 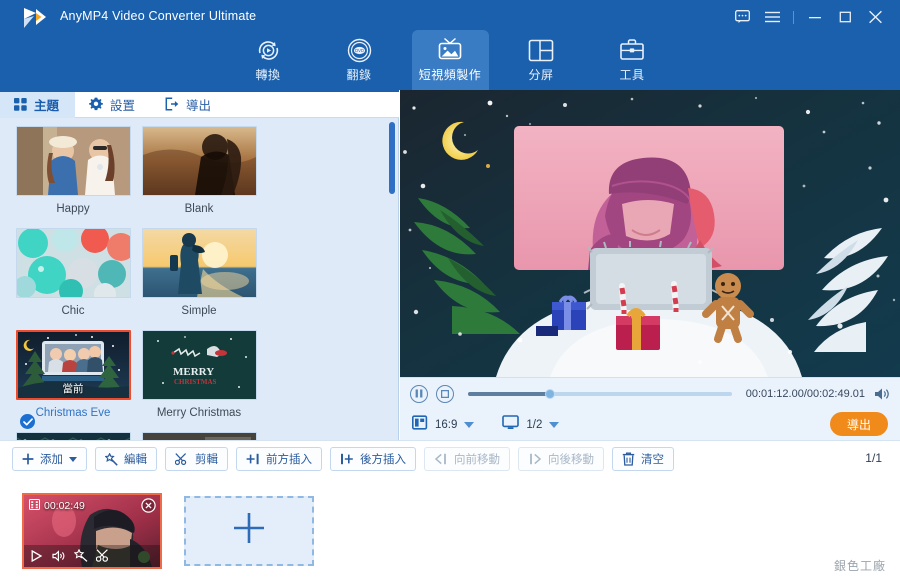 What do you see at coordinates (772, 17) in the screenshot?
I see `hamburger-menu-icon` at bounding box center [772, 17].